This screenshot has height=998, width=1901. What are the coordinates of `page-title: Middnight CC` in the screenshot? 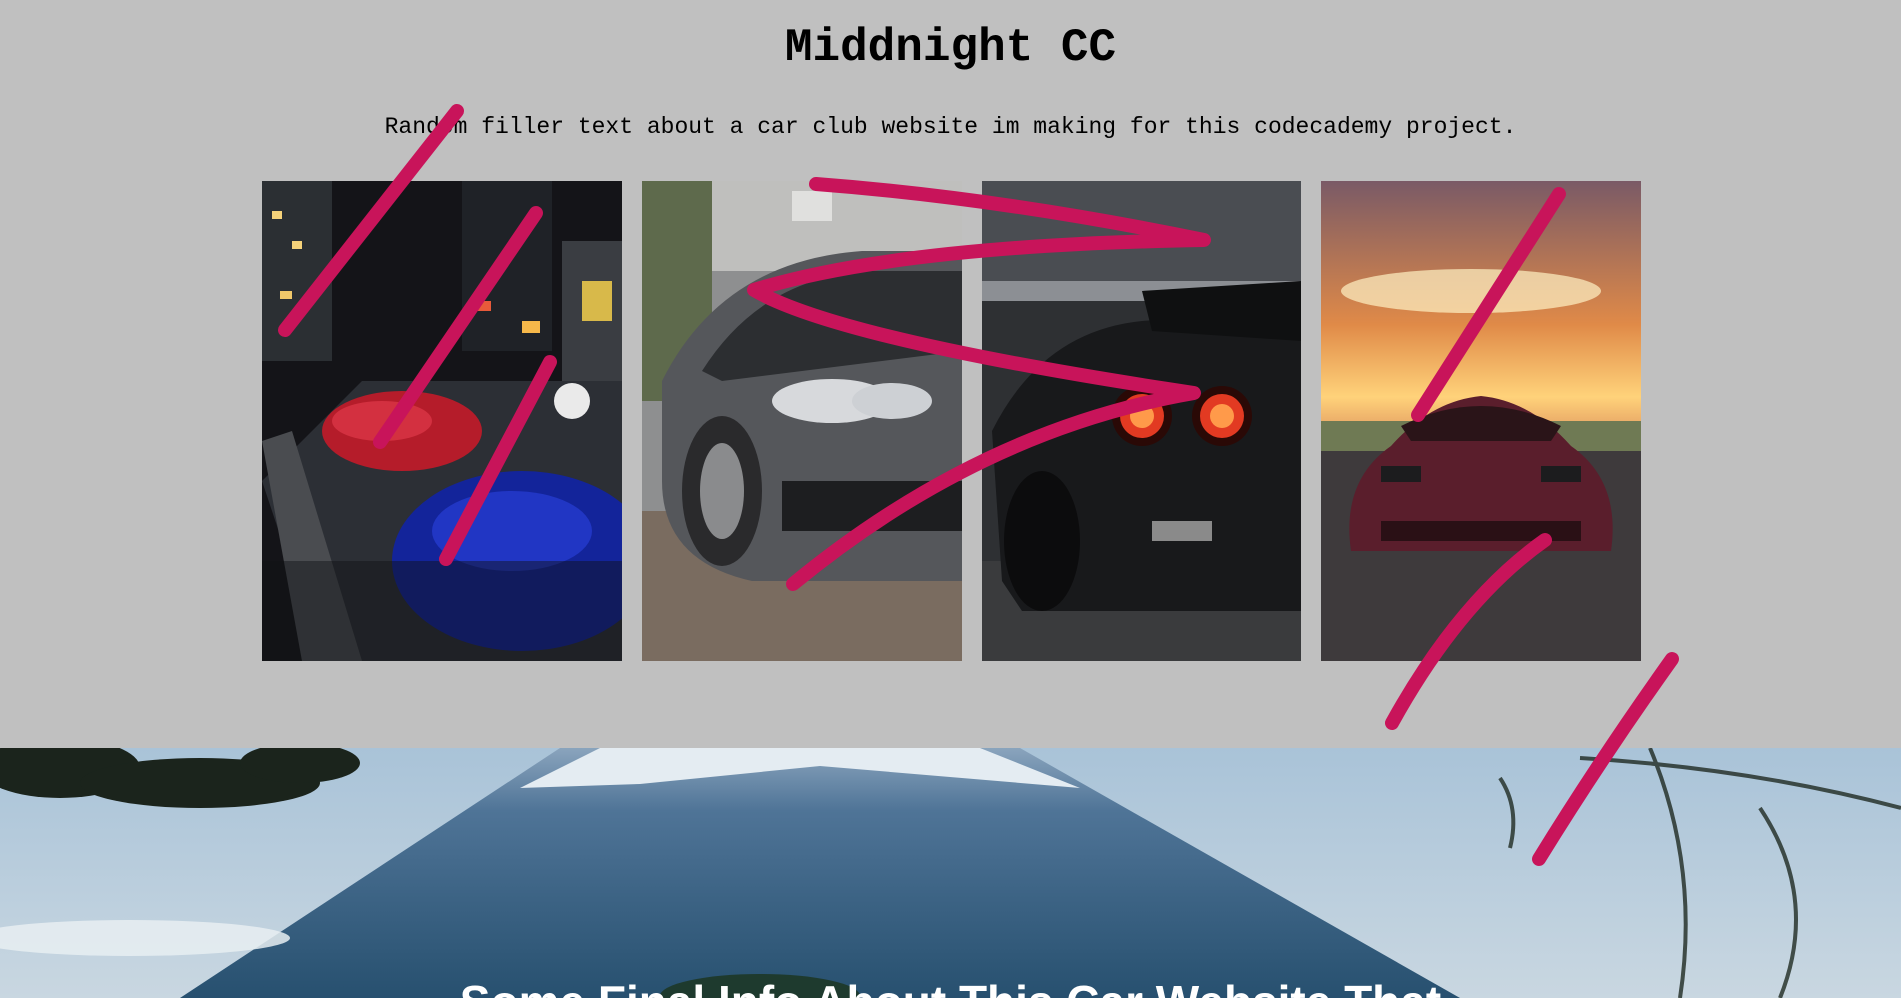 It's located at (950, 48).